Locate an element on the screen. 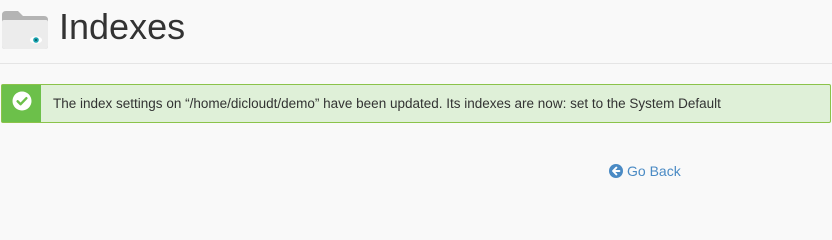 This screenshot has height=240, width=832. go-back-label: Go Back is located at coordinates (654, 171).